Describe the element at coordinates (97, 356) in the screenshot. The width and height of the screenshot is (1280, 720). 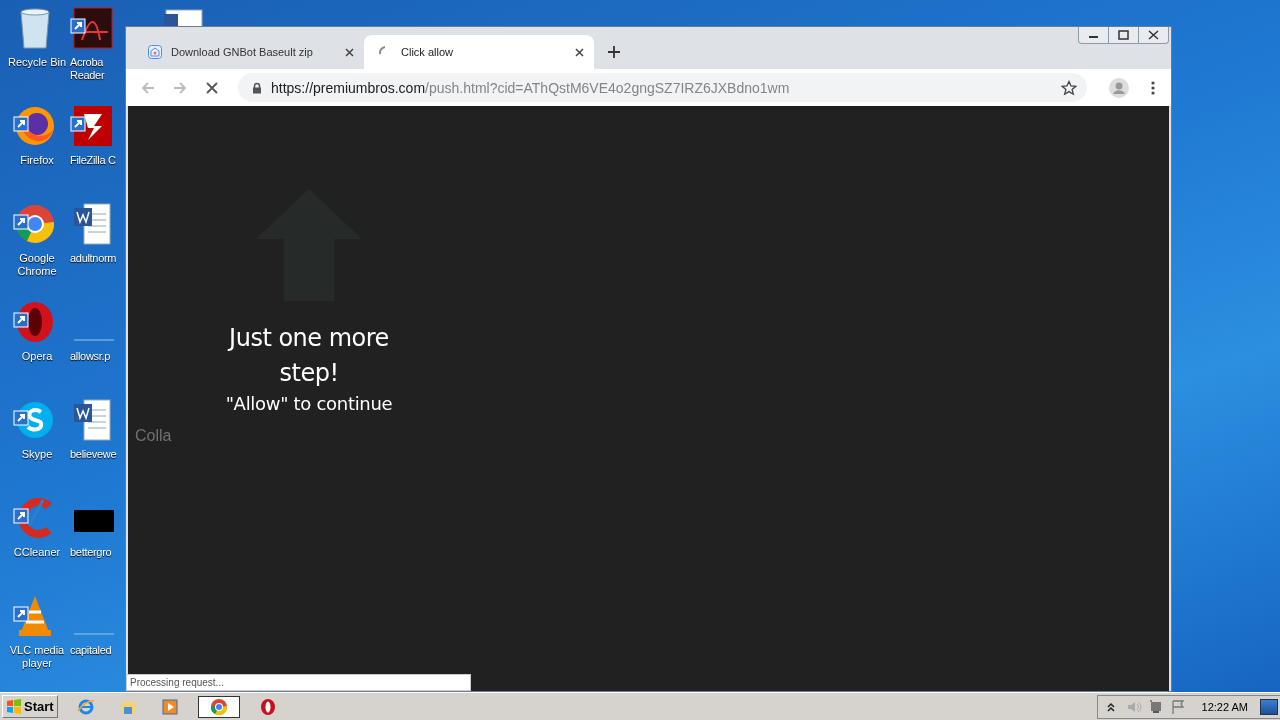
I see `desktop-icon-label: allowsr.p` at that location.